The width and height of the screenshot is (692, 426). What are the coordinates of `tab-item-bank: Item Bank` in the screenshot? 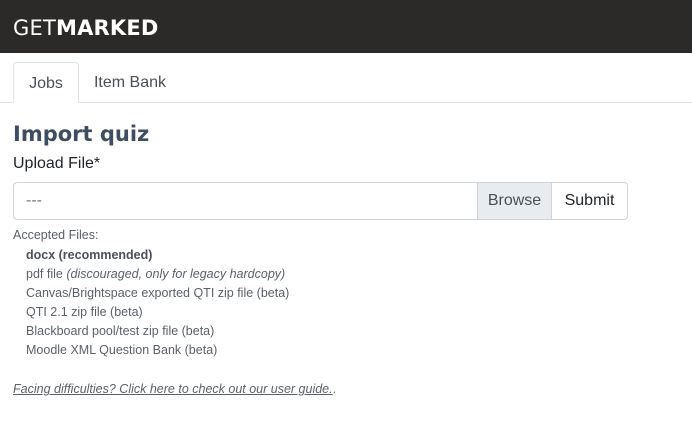 It's located at (130, 82).